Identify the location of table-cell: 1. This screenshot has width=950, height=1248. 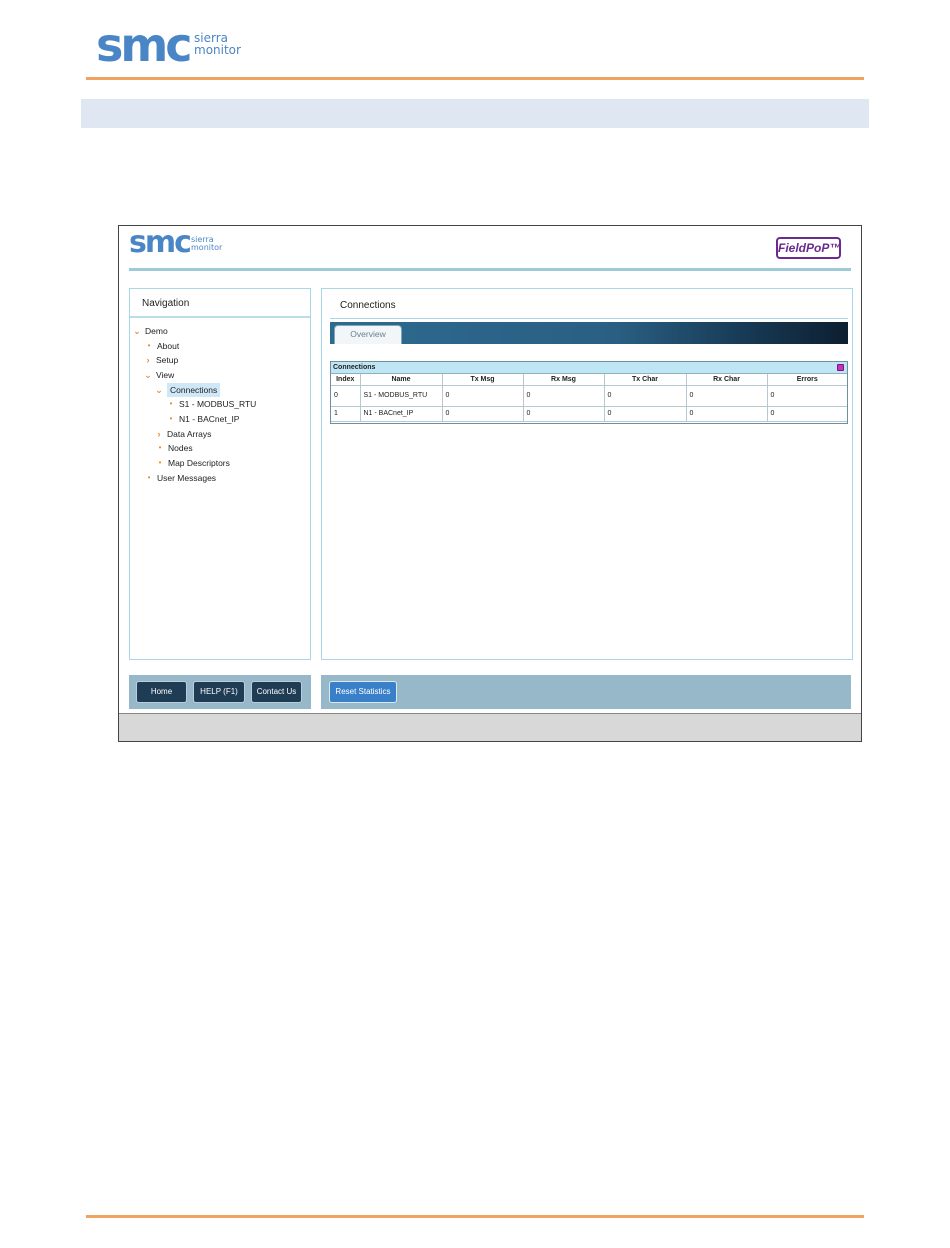
(346, 414).